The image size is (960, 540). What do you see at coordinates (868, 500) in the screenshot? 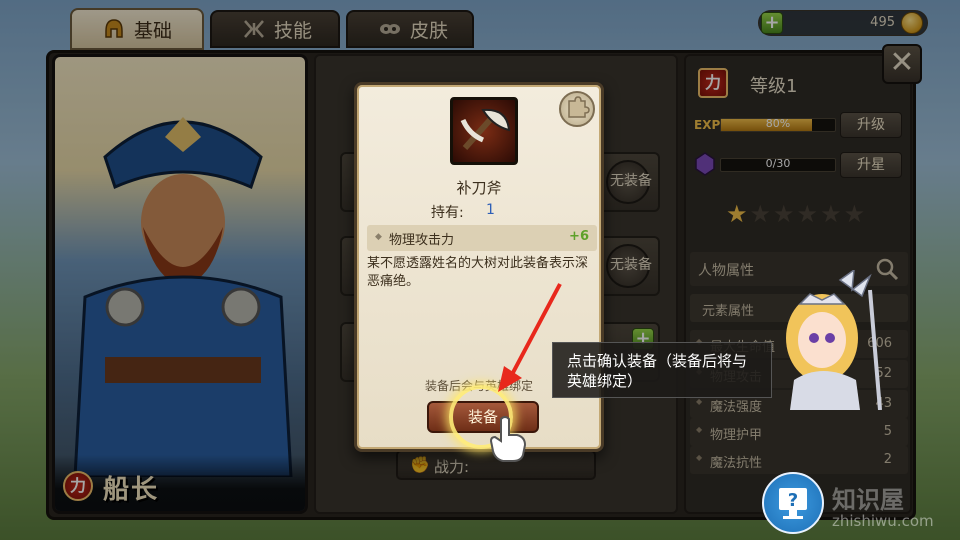
I see `watermark-logo: 知识屋` at bounding box center [868, 500].